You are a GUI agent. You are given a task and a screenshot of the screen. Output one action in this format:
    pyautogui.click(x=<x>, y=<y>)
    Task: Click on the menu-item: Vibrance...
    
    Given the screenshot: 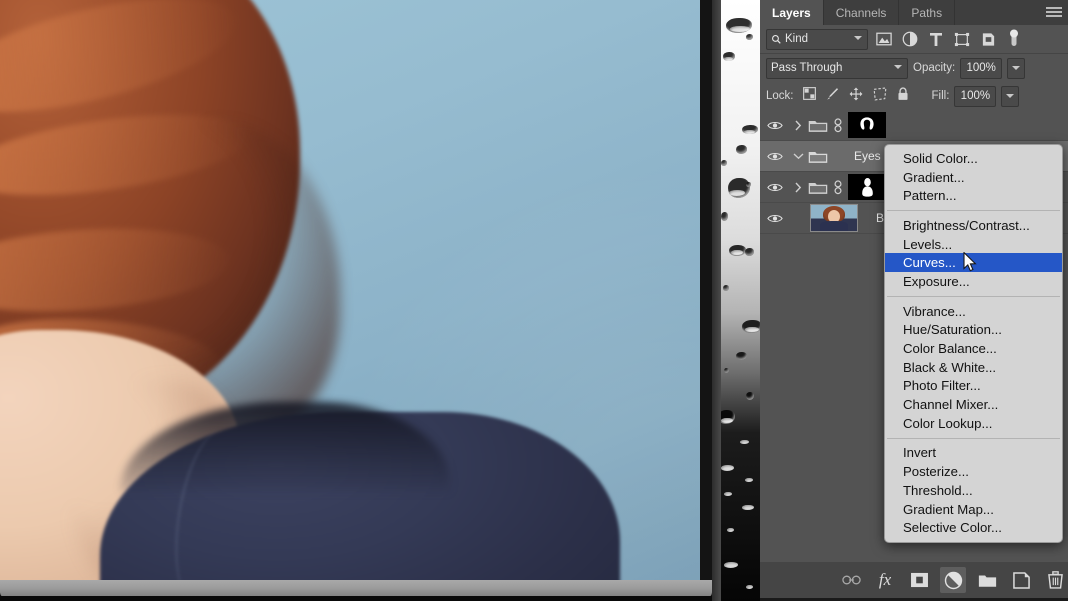 What is the action you would take?
    pyautogui.click(x=973, y=311)
    